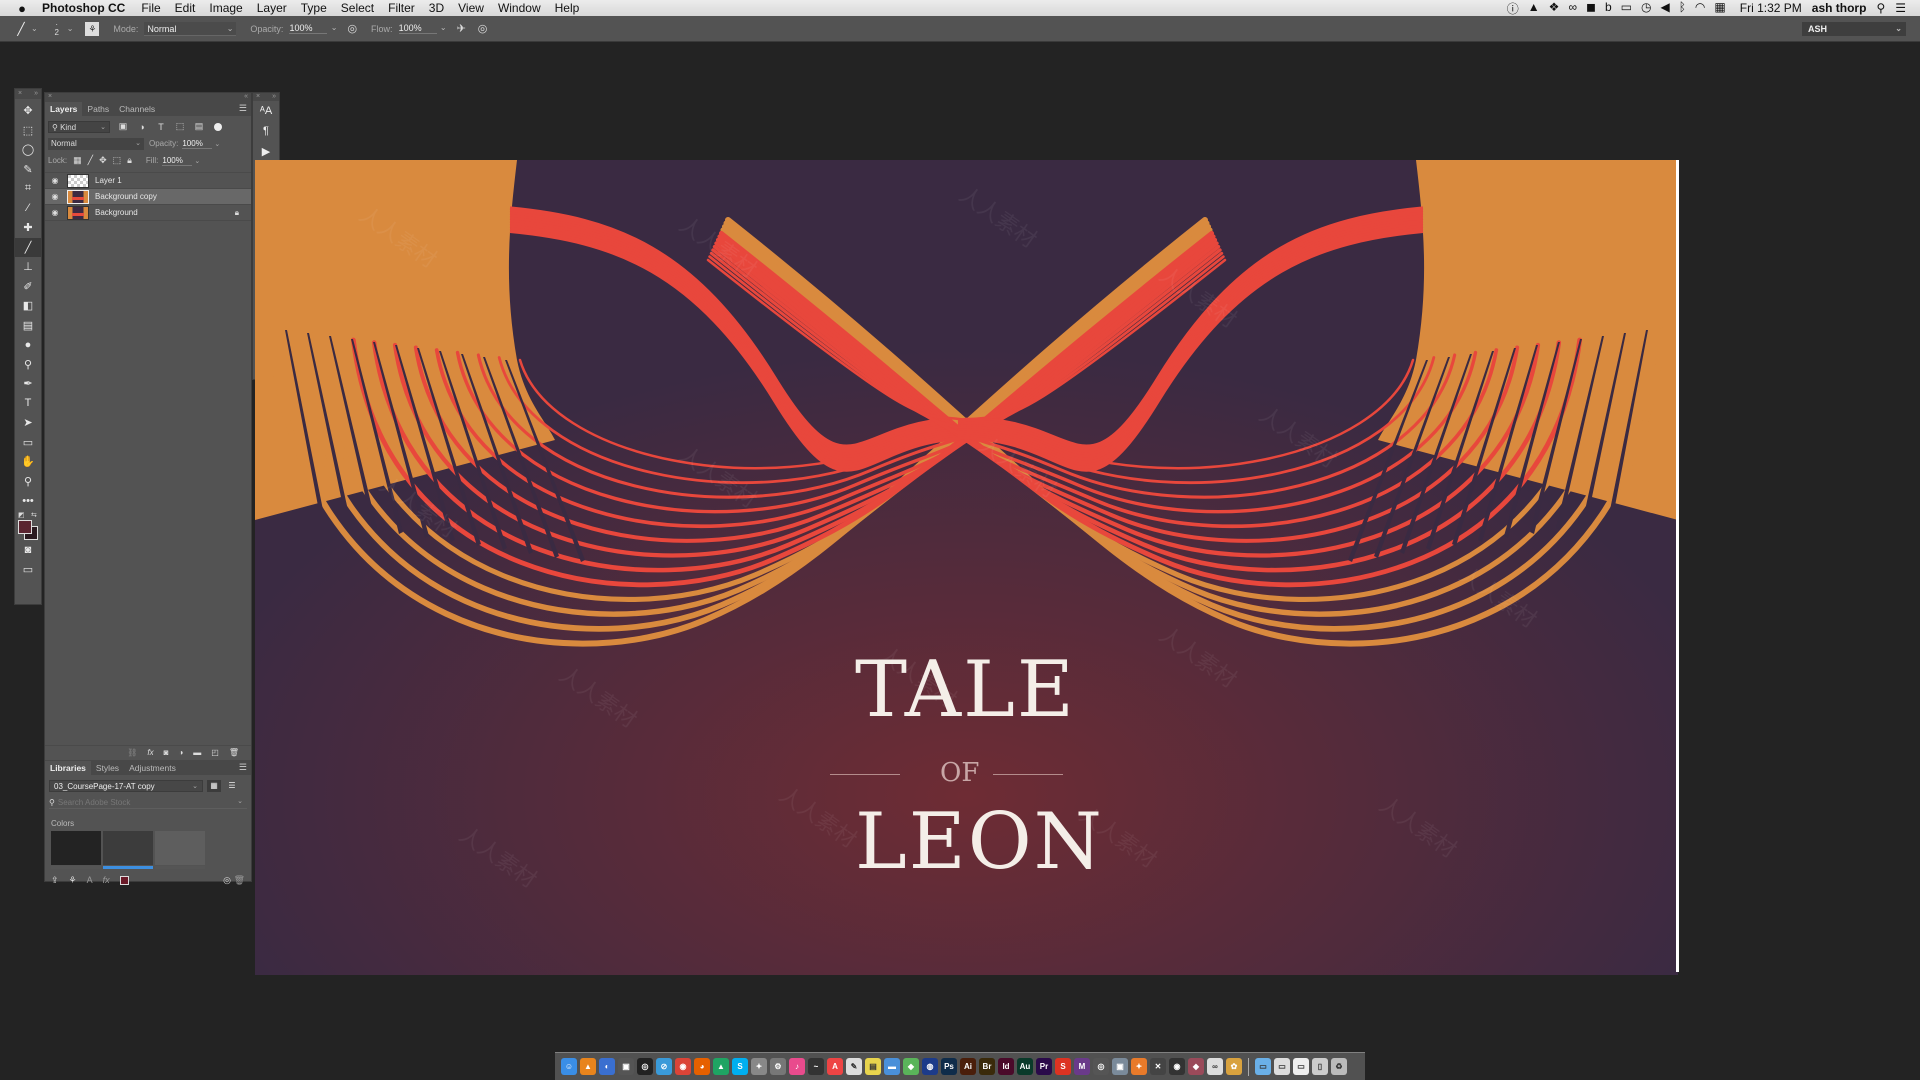 This screenshot has height=1080, width=1920. Describe the element at coordinates (28, 247) in the screenshot. I see `brush-tool-icon: ╱` at that location.